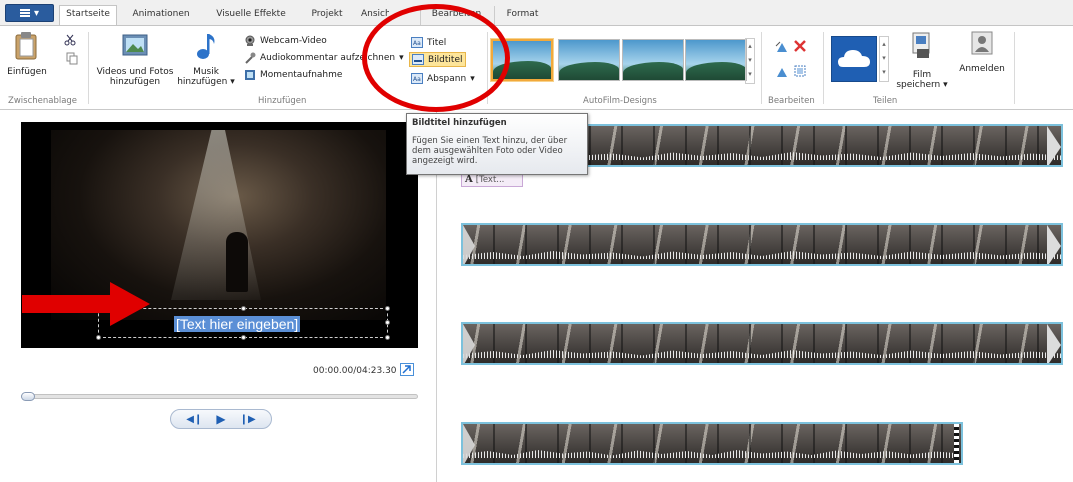 This screenshot has height=482, width=1073. I want to click on user-icon, so click(982, 43).